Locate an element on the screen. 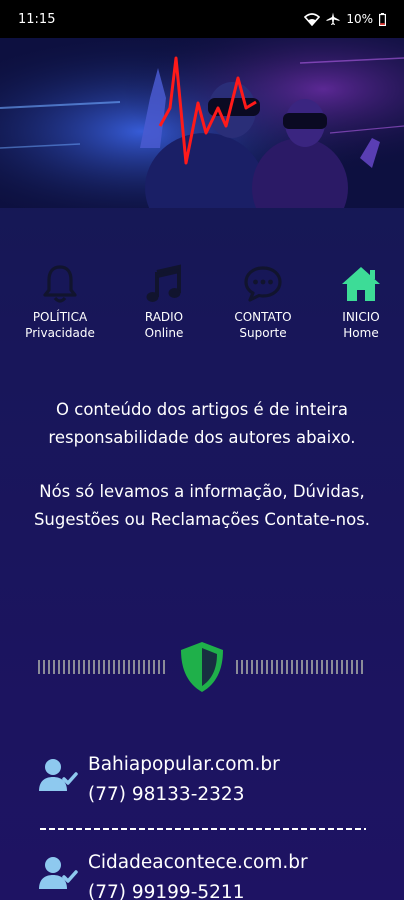 This screenshot has height=900, width=404. chat-bubble-icon is located at coordinates (263, 284).